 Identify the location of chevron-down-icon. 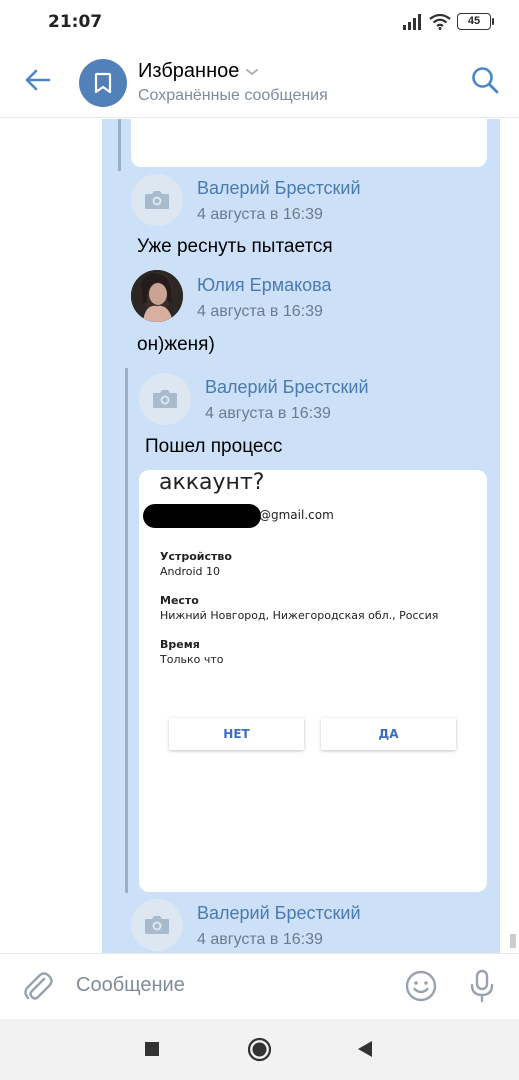
(252, 71).